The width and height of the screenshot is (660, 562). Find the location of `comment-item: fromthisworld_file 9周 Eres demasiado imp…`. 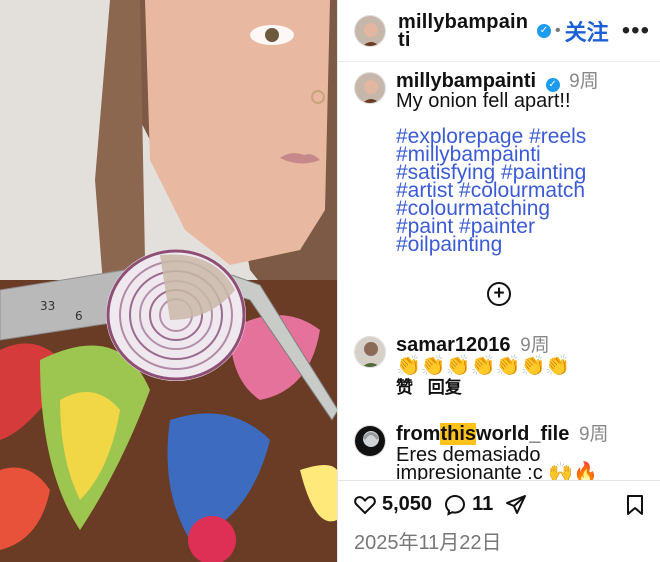

comment-item: fromthisworld_file 9周 Eres demasiado imp… is located at coordinates (499, 447).